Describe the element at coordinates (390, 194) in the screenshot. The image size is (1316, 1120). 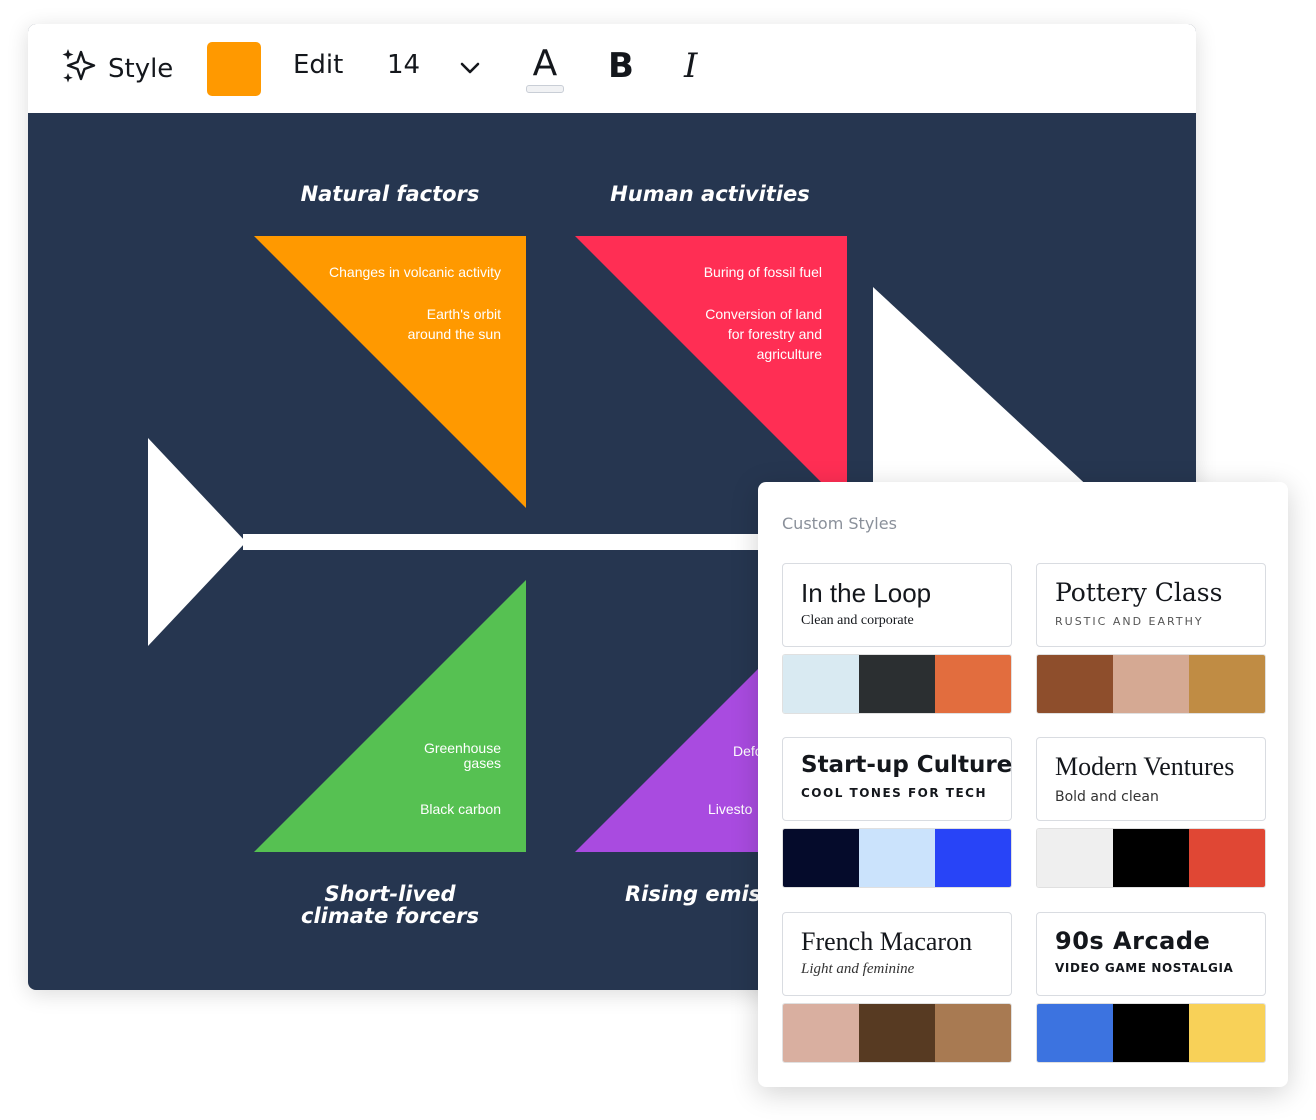
I see `heading-natural-factors: Natural factors` at that location.